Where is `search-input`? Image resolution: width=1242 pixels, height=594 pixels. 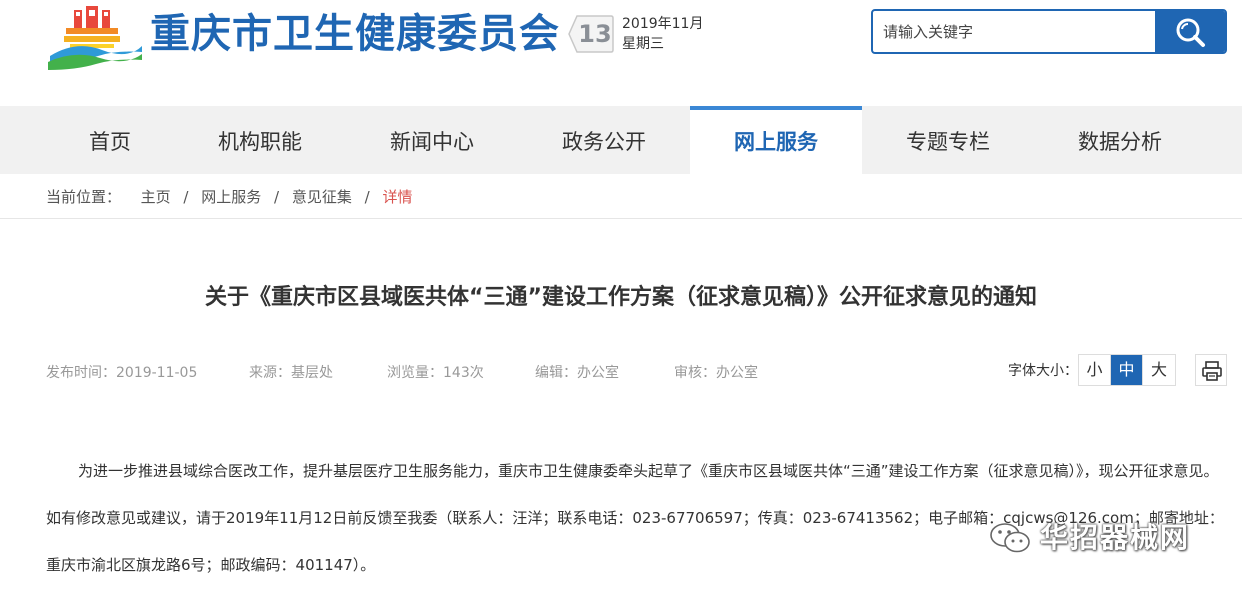
search-input is located at coordinates (1015, 31).